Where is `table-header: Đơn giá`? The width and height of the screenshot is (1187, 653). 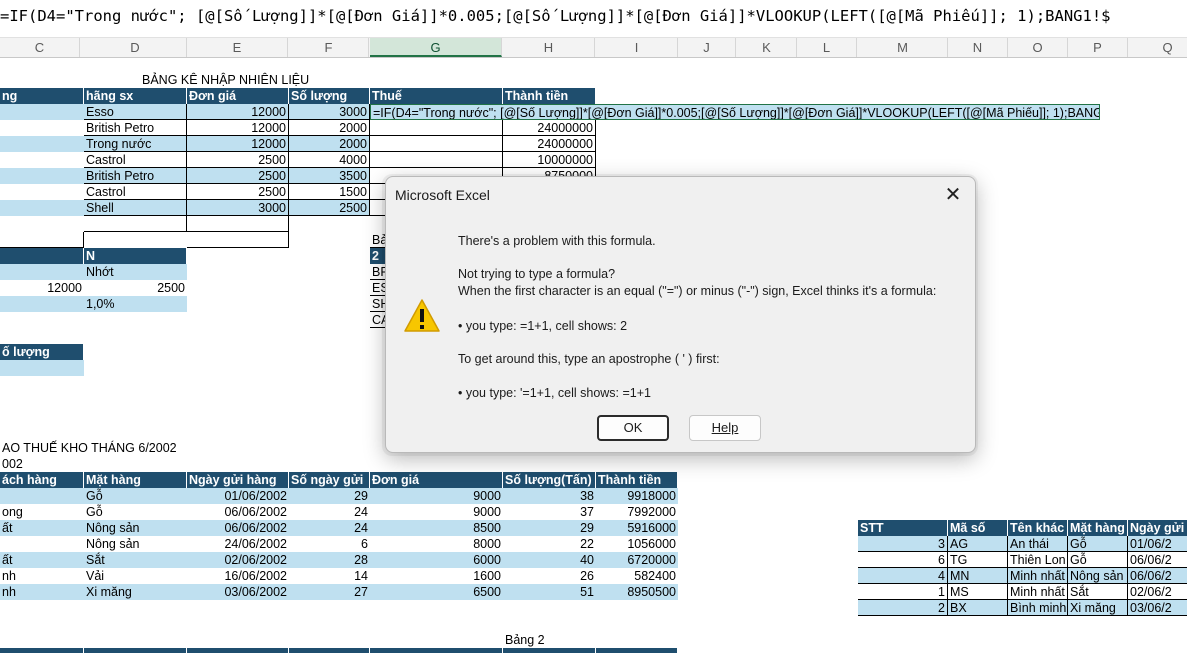 table-header: Đơn giá is located at coordinates (238, 96).